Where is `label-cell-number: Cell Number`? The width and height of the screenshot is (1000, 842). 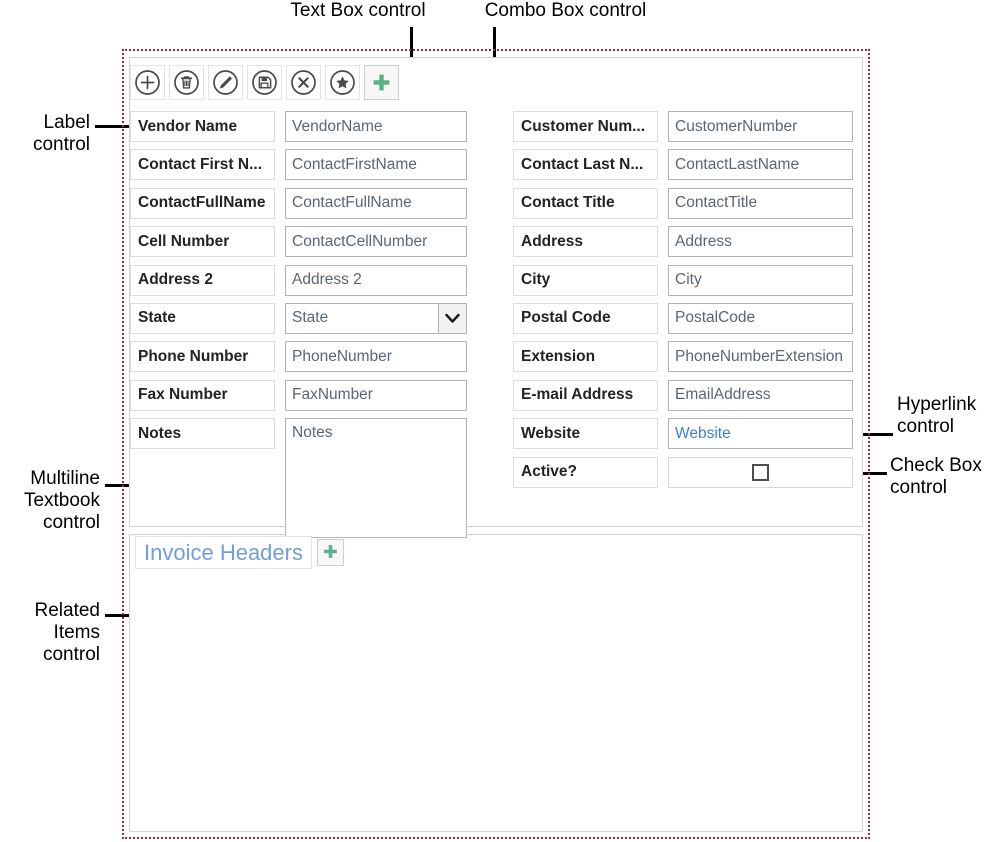 label-cell-number: Cell Number is located at coordinates (202, 242).